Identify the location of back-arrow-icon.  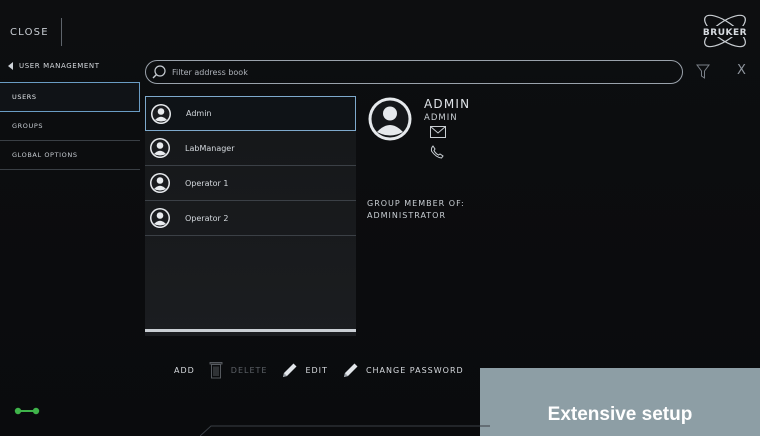
(10, 66).